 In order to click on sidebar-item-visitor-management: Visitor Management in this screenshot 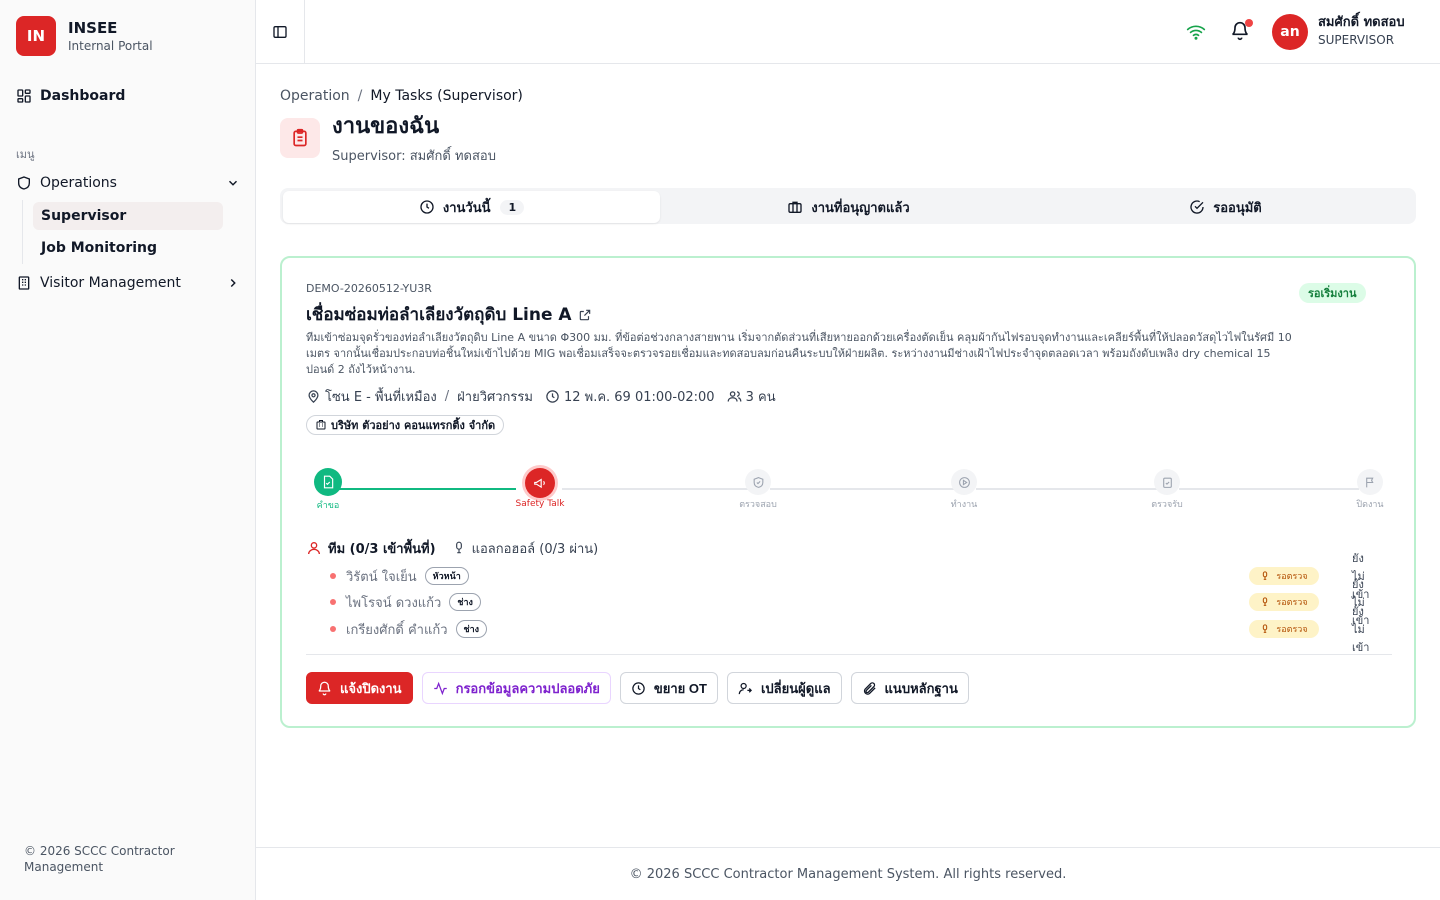, I will do `click(128, 283)`.